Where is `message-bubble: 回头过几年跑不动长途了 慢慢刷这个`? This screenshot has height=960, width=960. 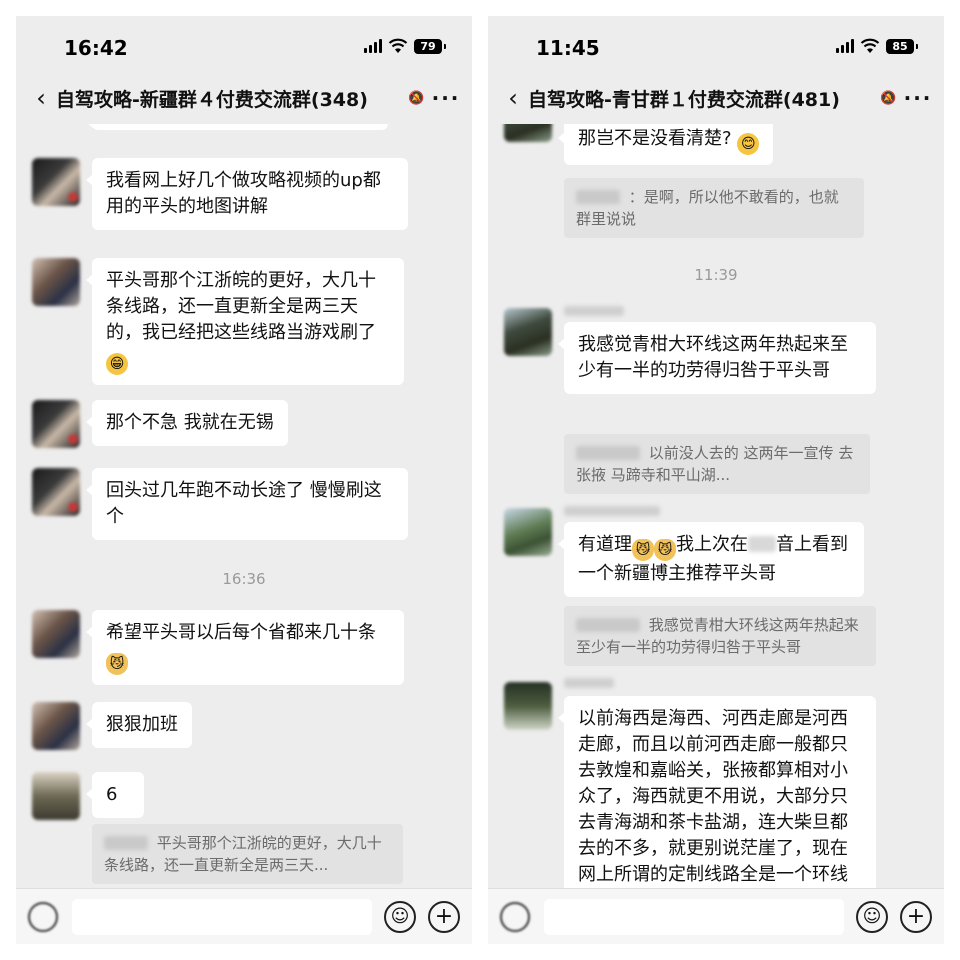 message-bubble: 回头过几年跑不动长途了 慢慢刷这个 is located at coordinates (247, 504).